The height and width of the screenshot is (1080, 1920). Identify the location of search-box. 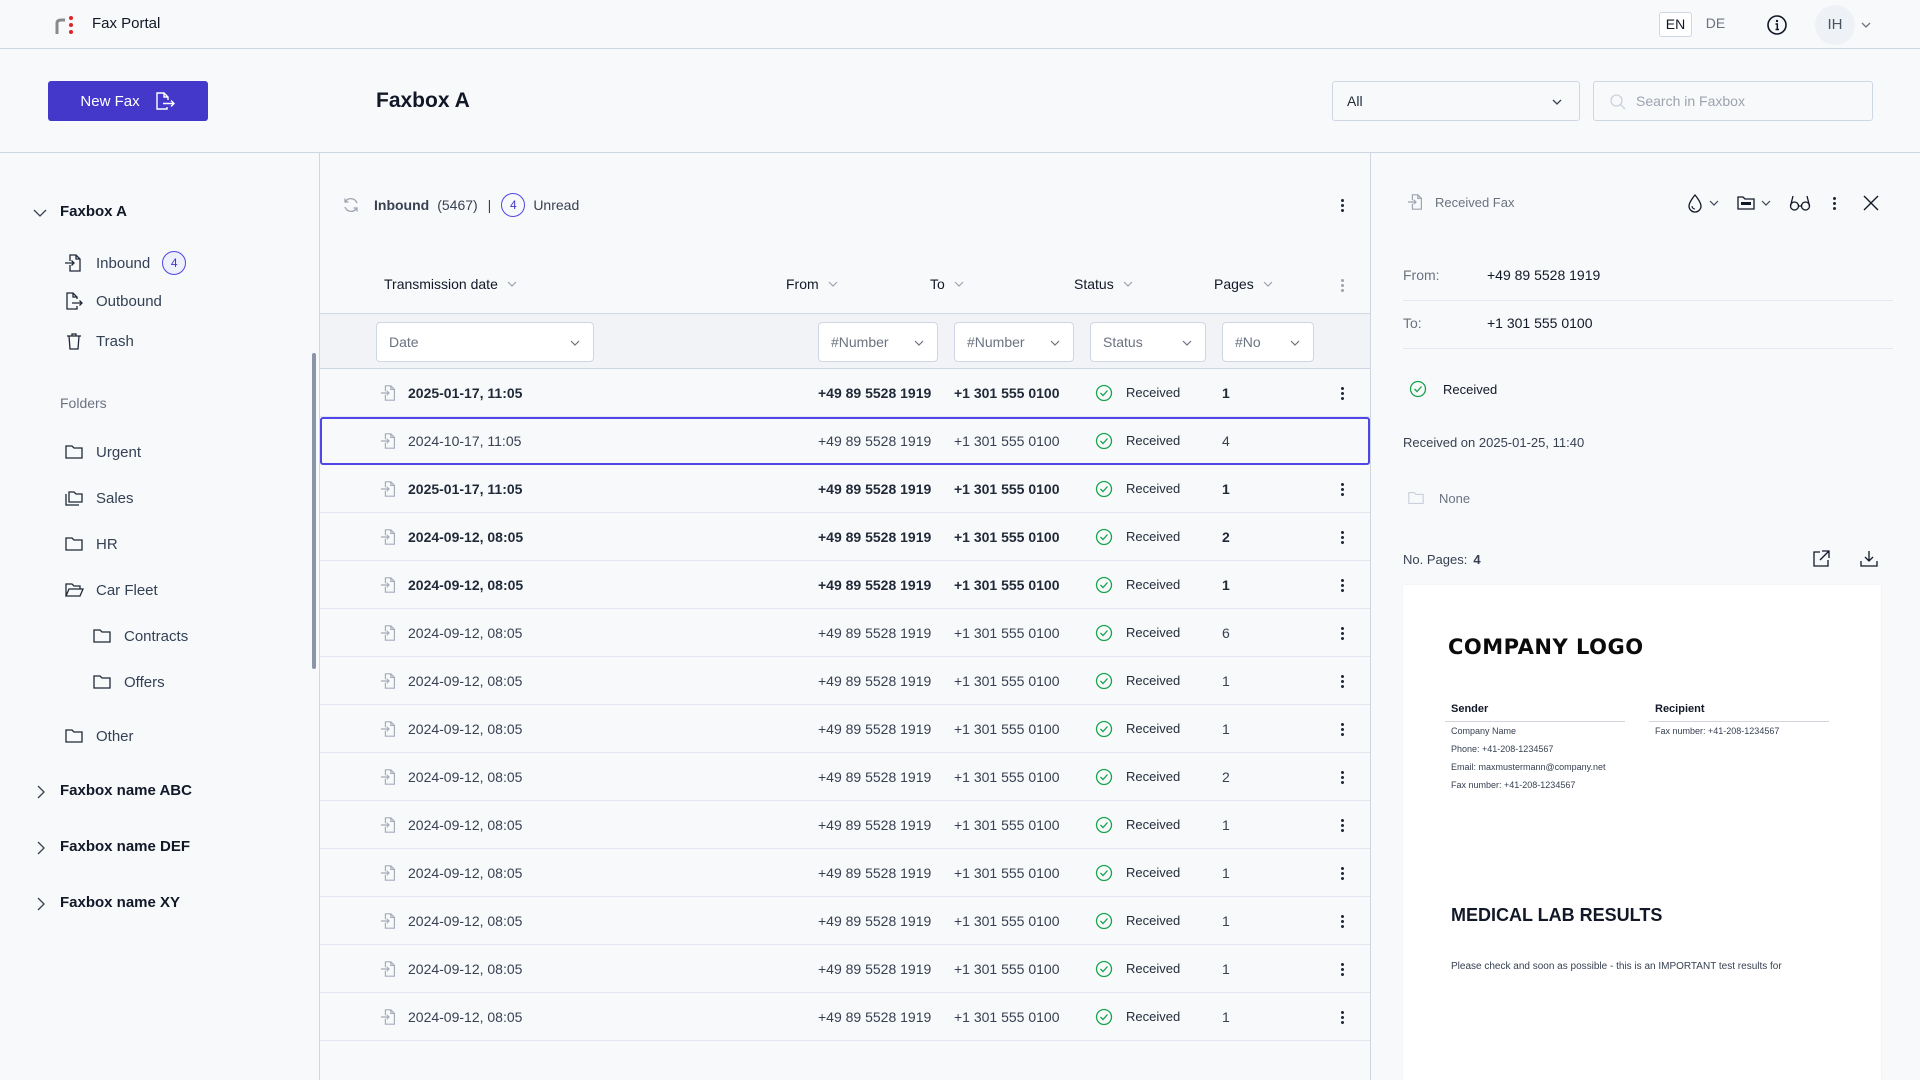
(1733, 101).